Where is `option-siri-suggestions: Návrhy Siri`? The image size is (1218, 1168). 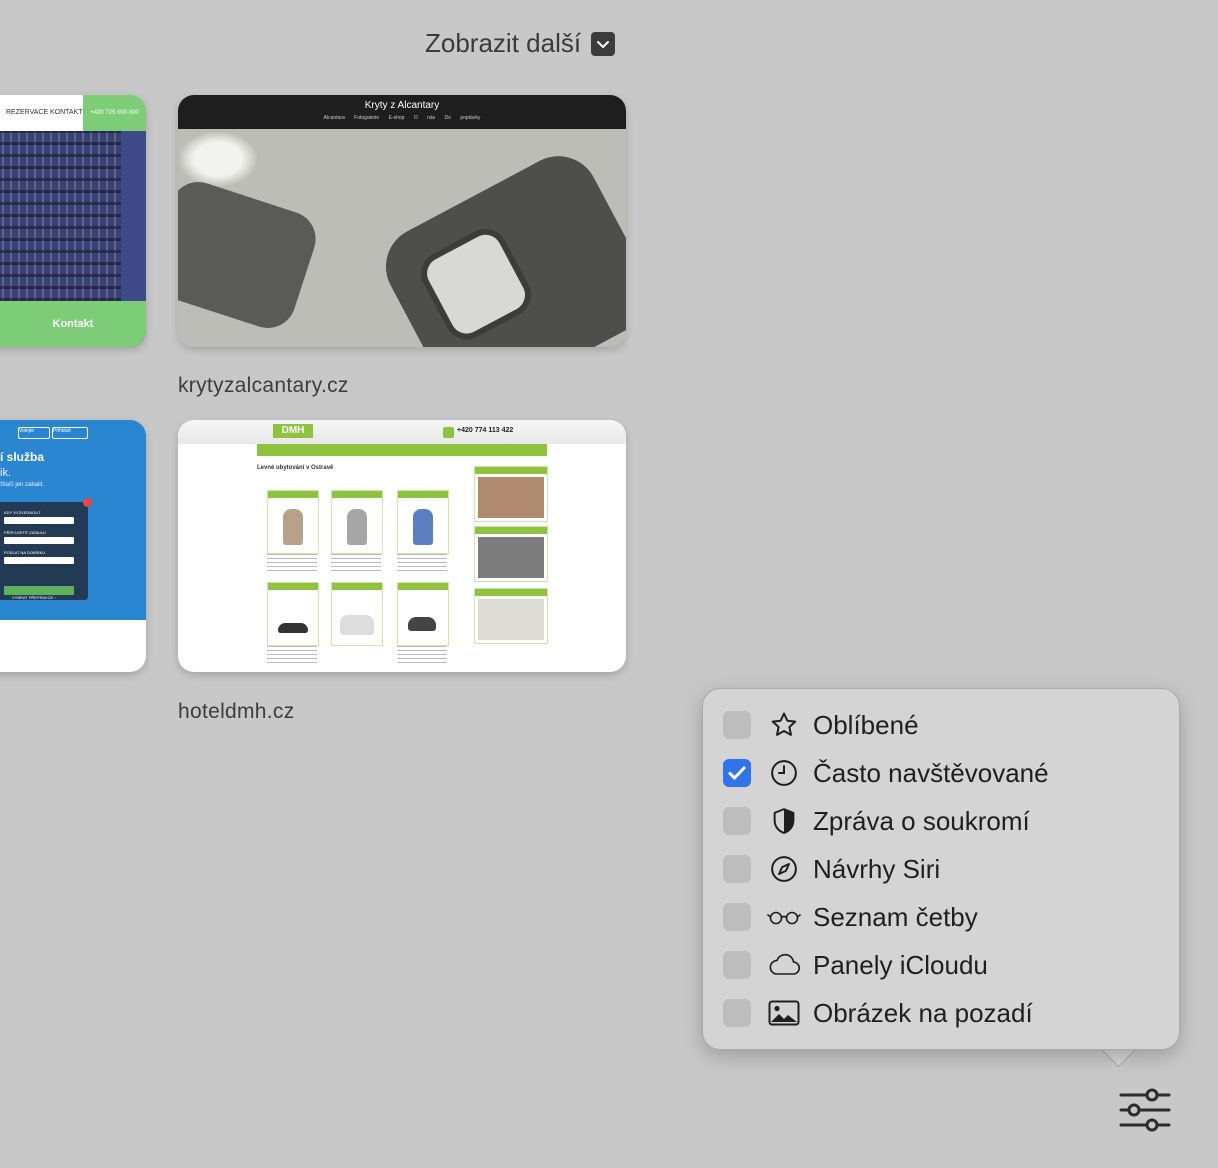
option-siri-suggestions: Návrhy Siri is located at coordinates (831, 869).